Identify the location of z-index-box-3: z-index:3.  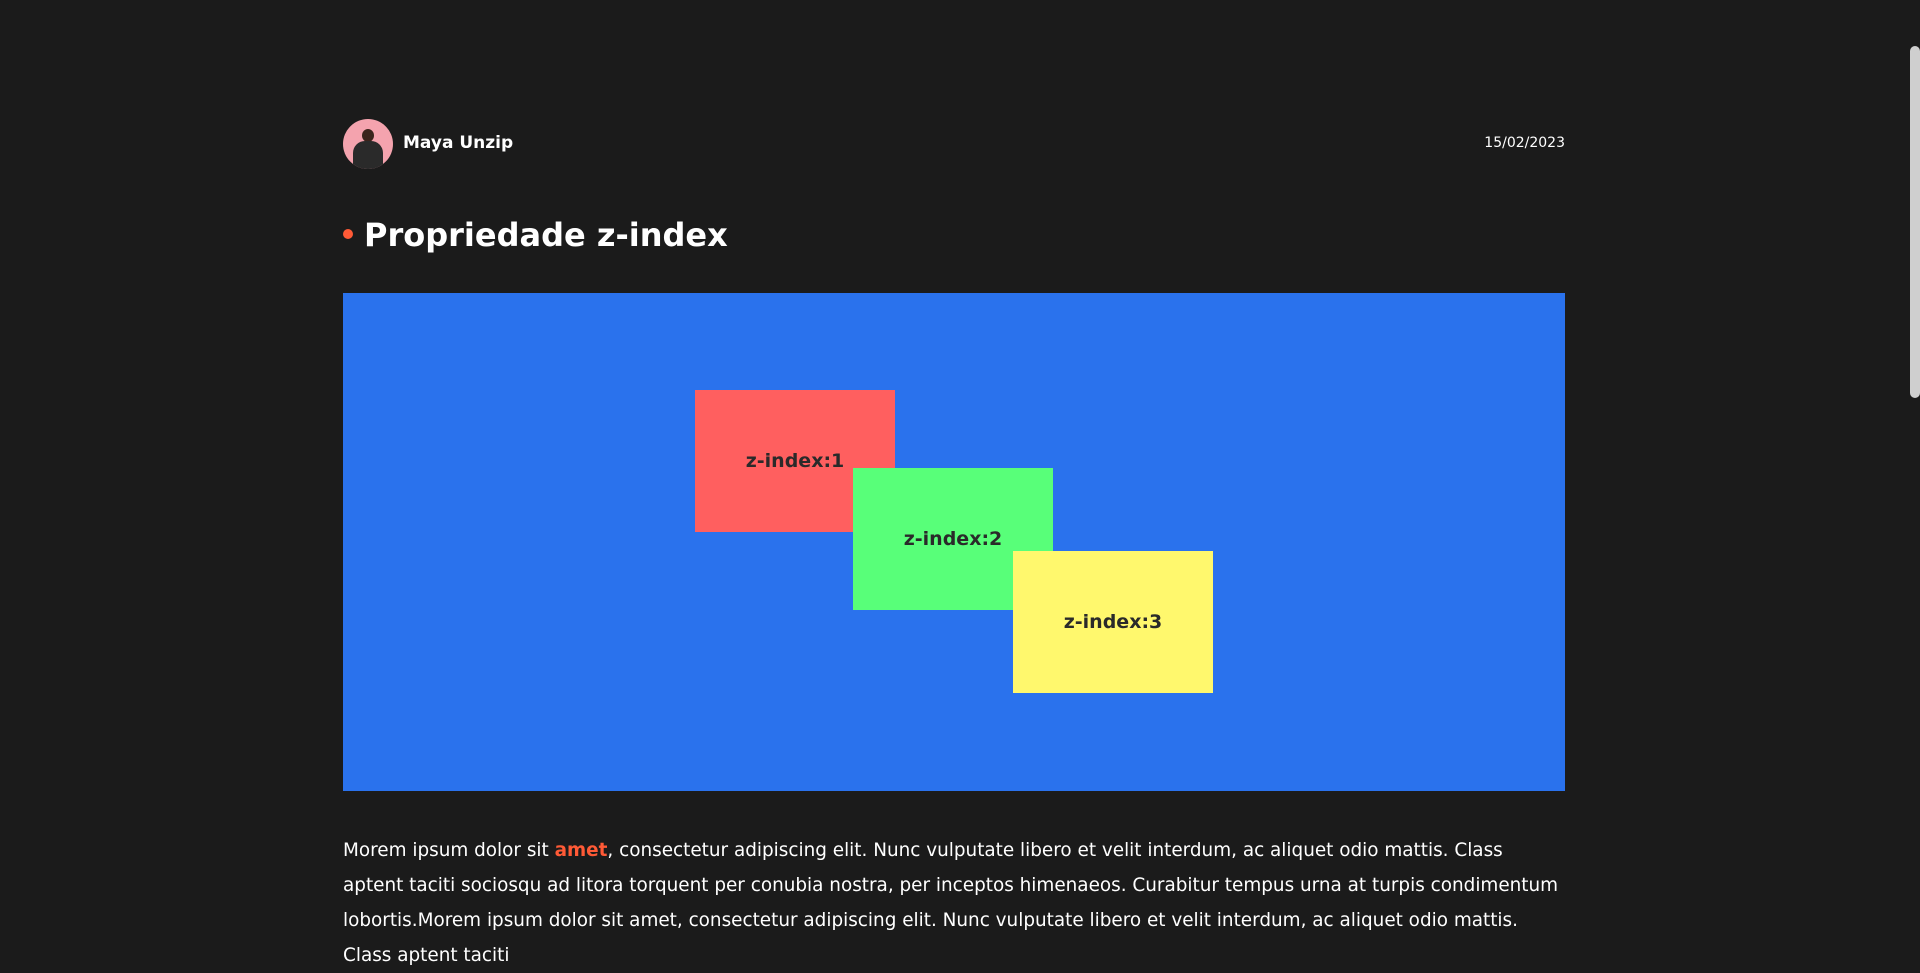
(1113, 622).